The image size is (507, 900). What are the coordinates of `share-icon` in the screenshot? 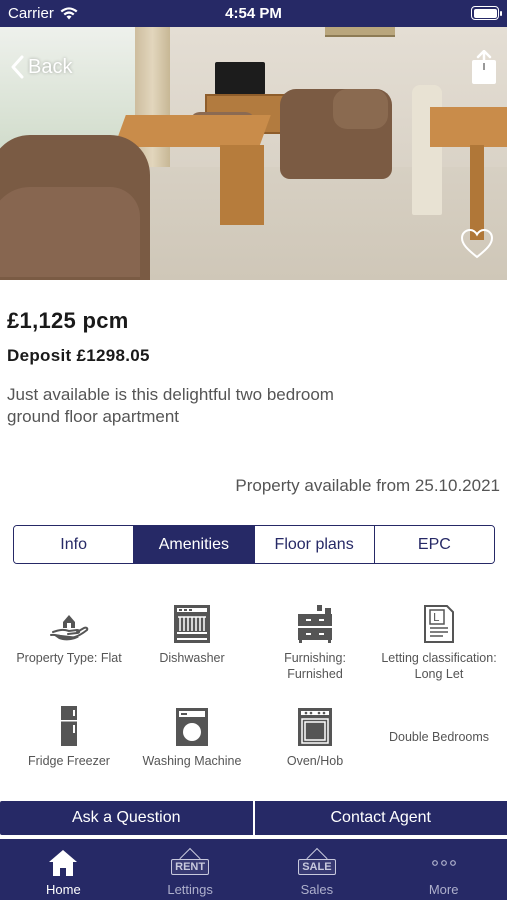 It's located at (484, 66).